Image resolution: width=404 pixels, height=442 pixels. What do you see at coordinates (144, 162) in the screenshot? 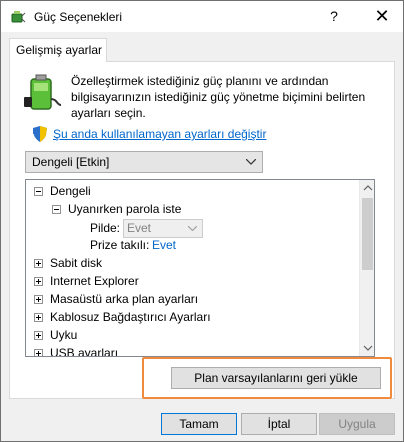
I see `power-plan-dropdown: Dengeli [Etkin]` at bounding box center [144, 162].